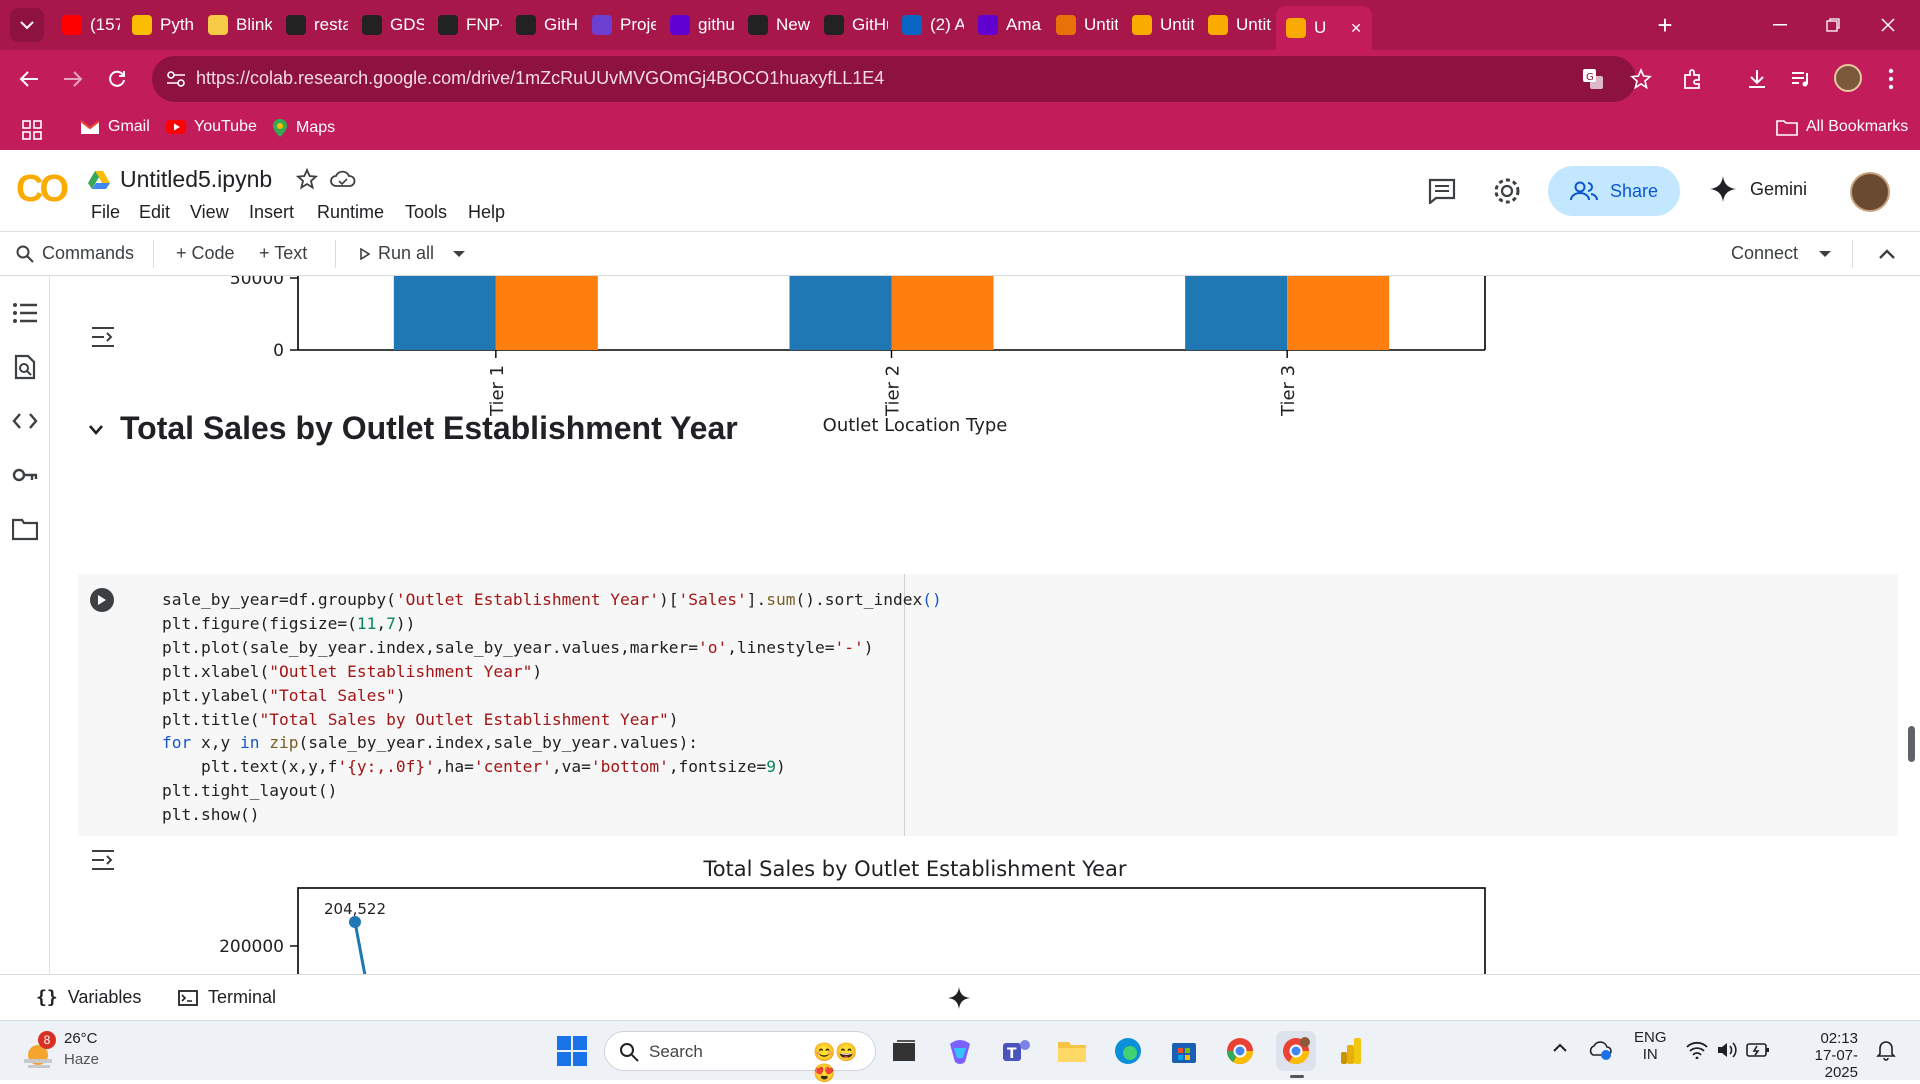  What do you see at coordinates (1780, 25) in the screenshot?
I see `minimize-window-button` at bounding box center [1780, 25].